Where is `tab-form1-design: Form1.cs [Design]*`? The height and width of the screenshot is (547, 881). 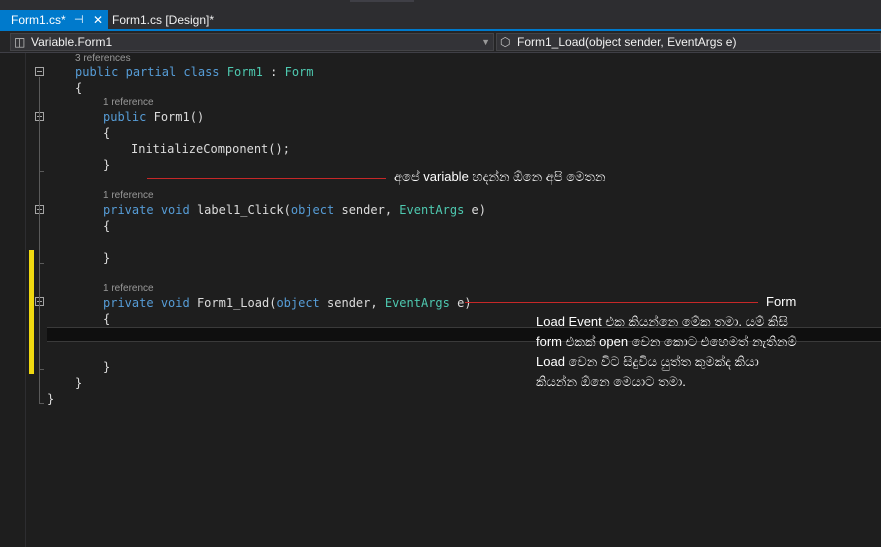 tab-form1-design: Form1.cs [Design]* is located at coordinates (163, 20).